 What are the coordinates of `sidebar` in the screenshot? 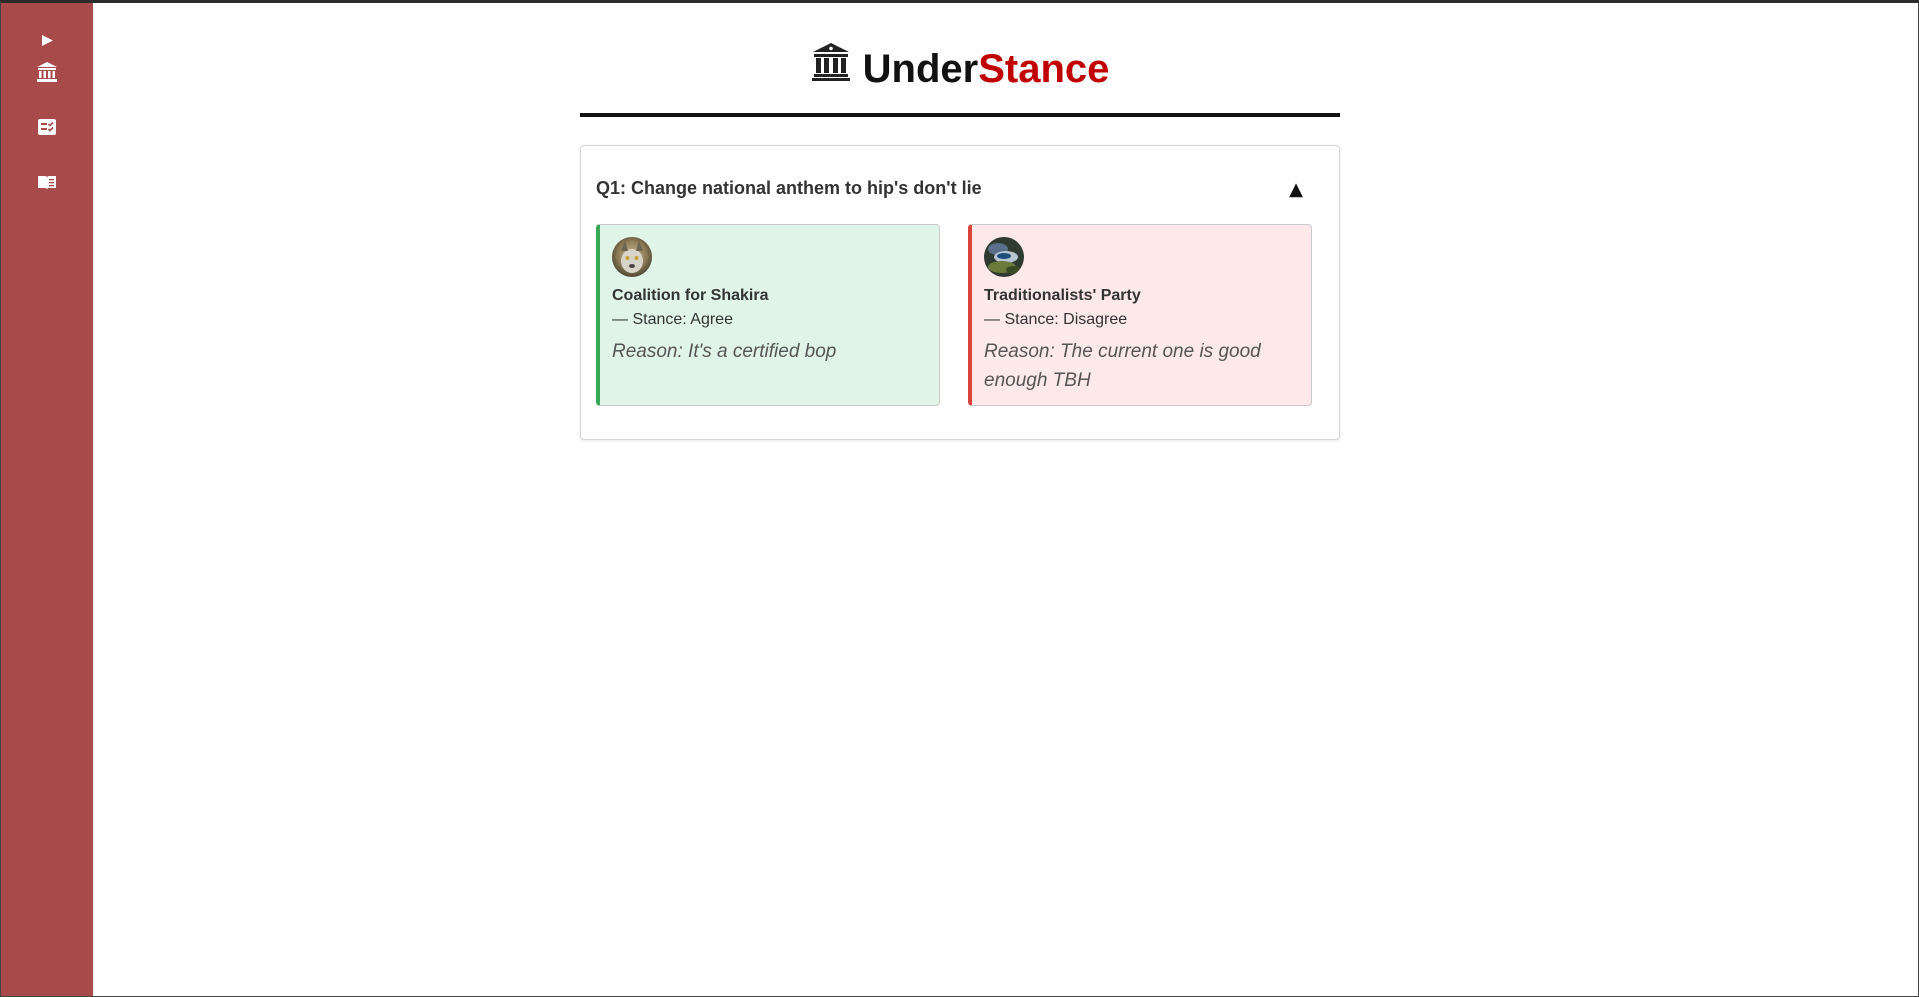 It's located at (47, 499).